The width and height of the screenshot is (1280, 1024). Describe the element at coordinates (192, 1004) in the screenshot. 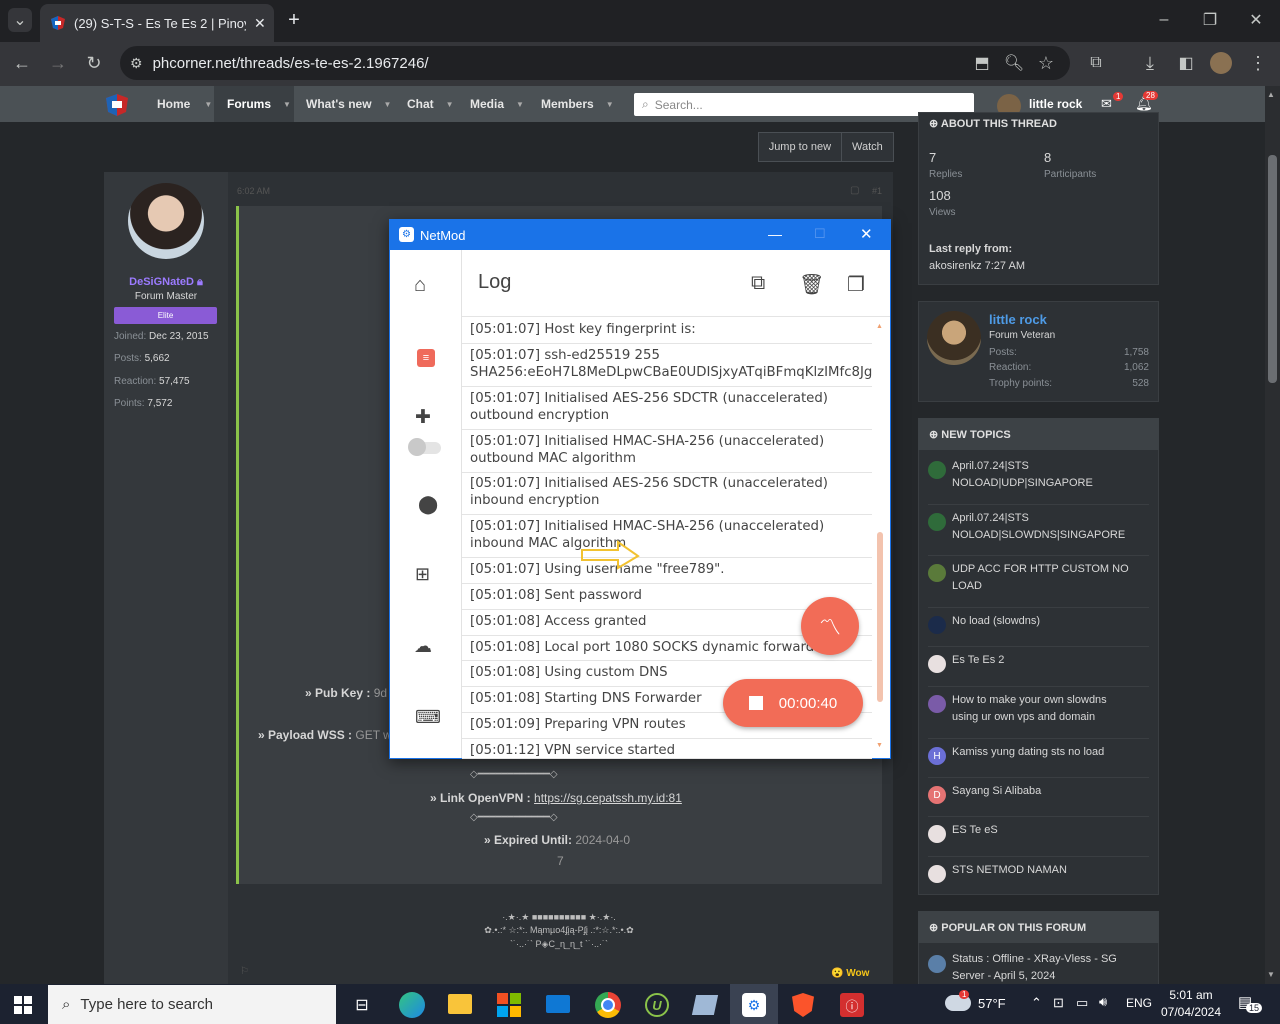

I see `taskbar-search: ⌕ Type here to search` at that location.